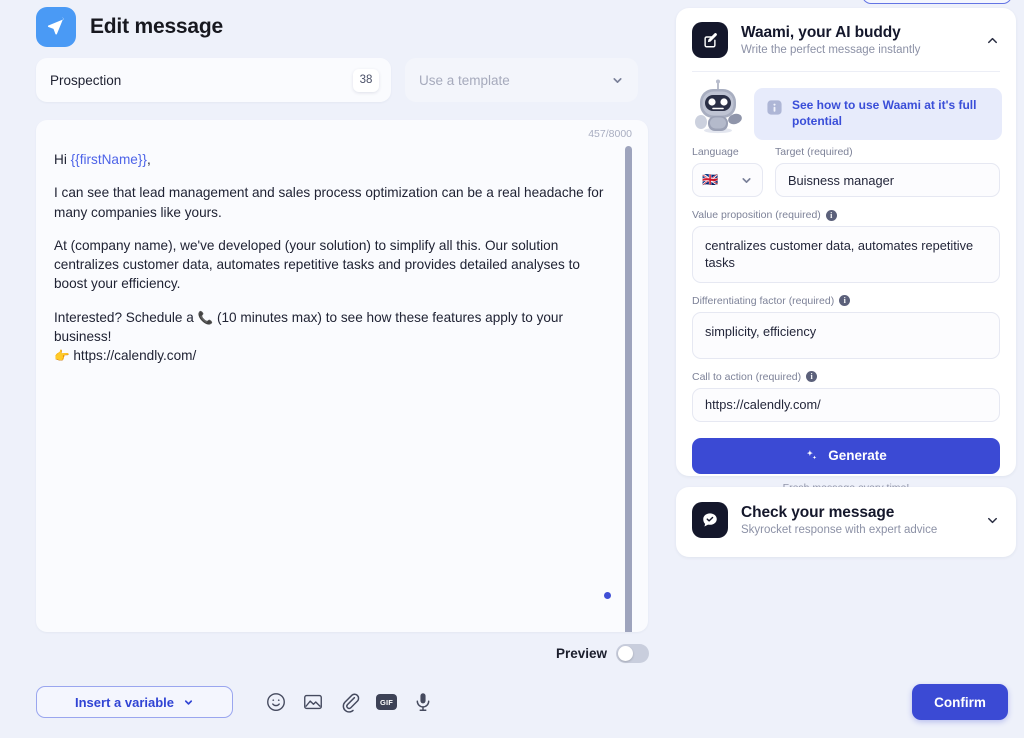 Image resolution: width=1024 pixels, height=738 pixels. I want to click on robot-mascot-icon, so click(718, 109).